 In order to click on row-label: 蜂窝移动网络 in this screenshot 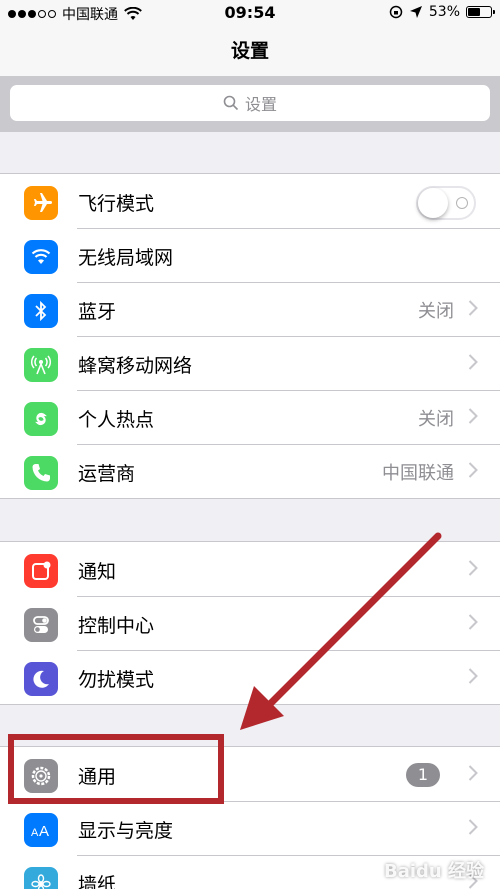, I will do `click(135, 366)`.